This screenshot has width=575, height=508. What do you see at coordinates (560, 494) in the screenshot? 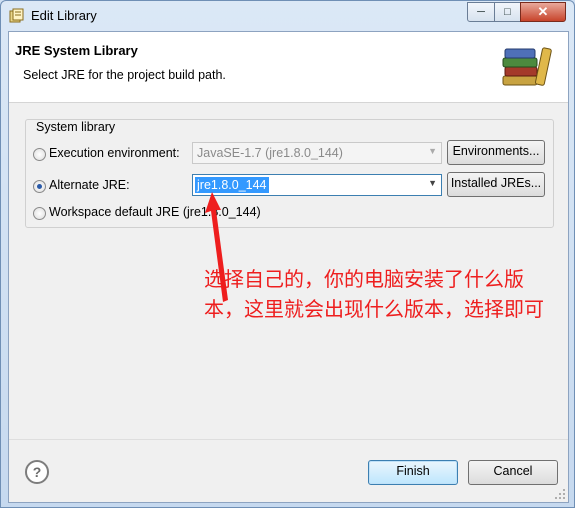
I see `resize-grip-icon` at bounding box center [560, 494].